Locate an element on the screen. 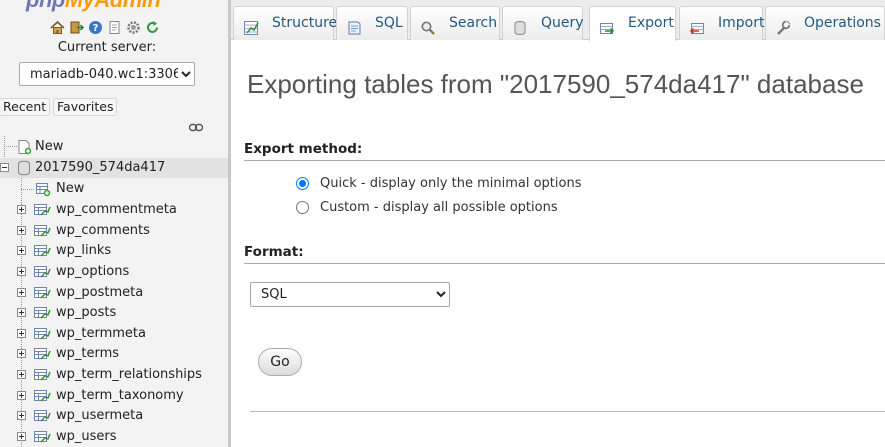 The width and height of the screenshot is (885, 447). table-name: wp_postmeta is located at coordinates (99, 293).